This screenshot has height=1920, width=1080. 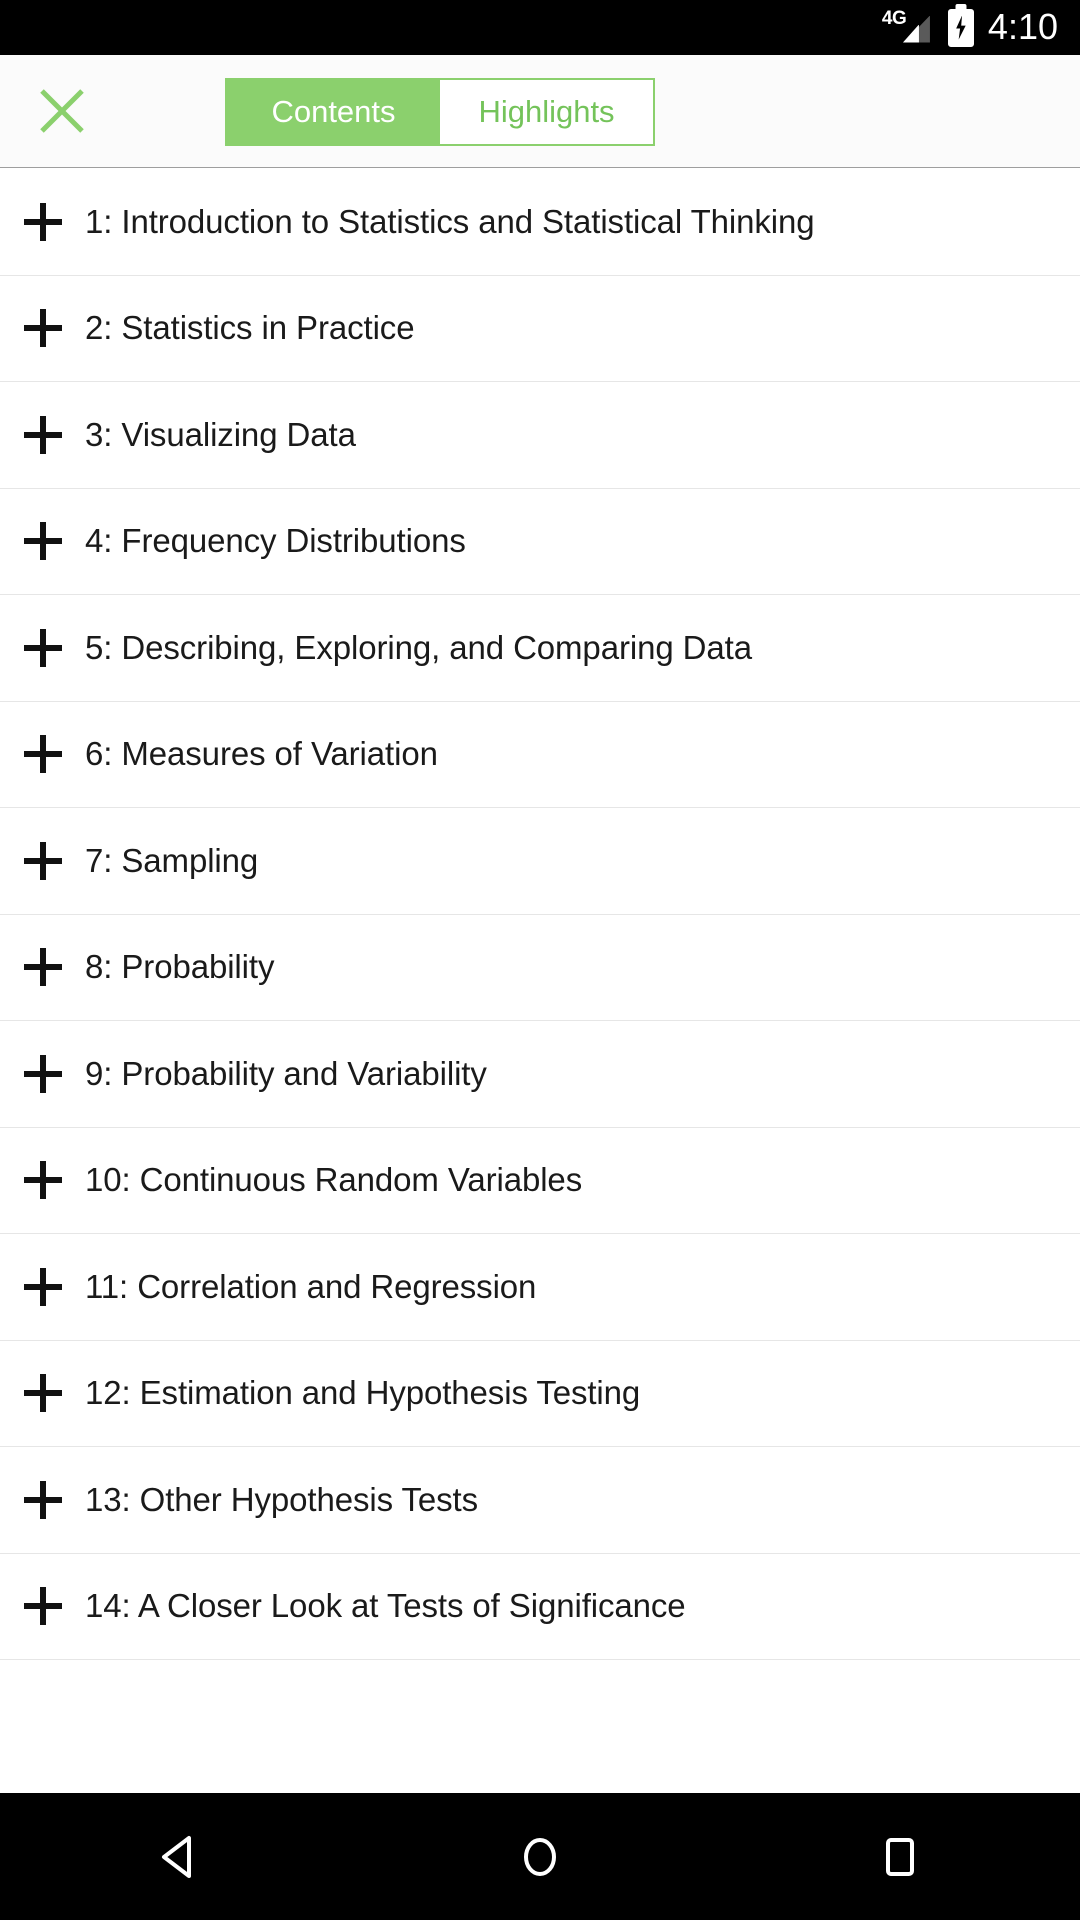 What do you see at coordinates (172, 860) in the screenshot?
I see `chapter-title: 7: Sampling` at bounding box center [172, 860].